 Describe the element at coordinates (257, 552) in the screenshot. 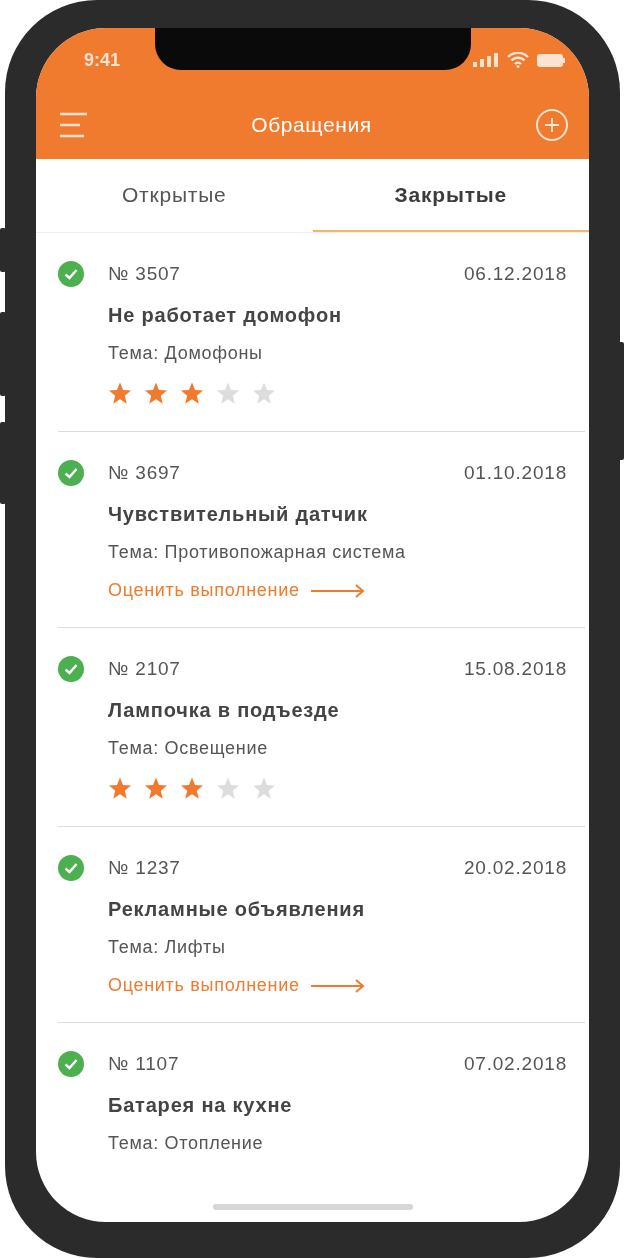

I see `ticket-topic: Тема: Противопожарная система` at that location.